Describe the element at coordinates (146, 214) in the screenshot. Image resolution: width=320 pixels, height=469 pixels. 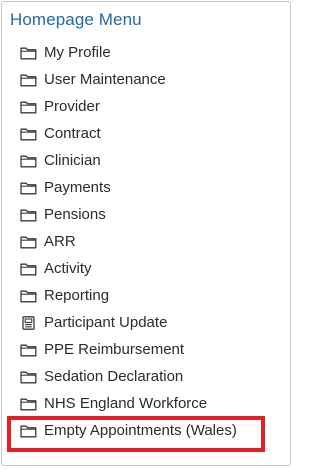
I see `menu-item-pensions: Pensions` at that location.